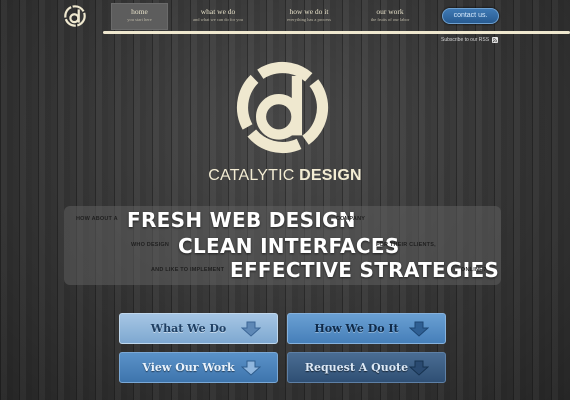 This screenshot has height=400, width=570. Describe the element at coordinates (282, 107) in the screenshot. I see `catalytic-design-logo-icon` at that location.